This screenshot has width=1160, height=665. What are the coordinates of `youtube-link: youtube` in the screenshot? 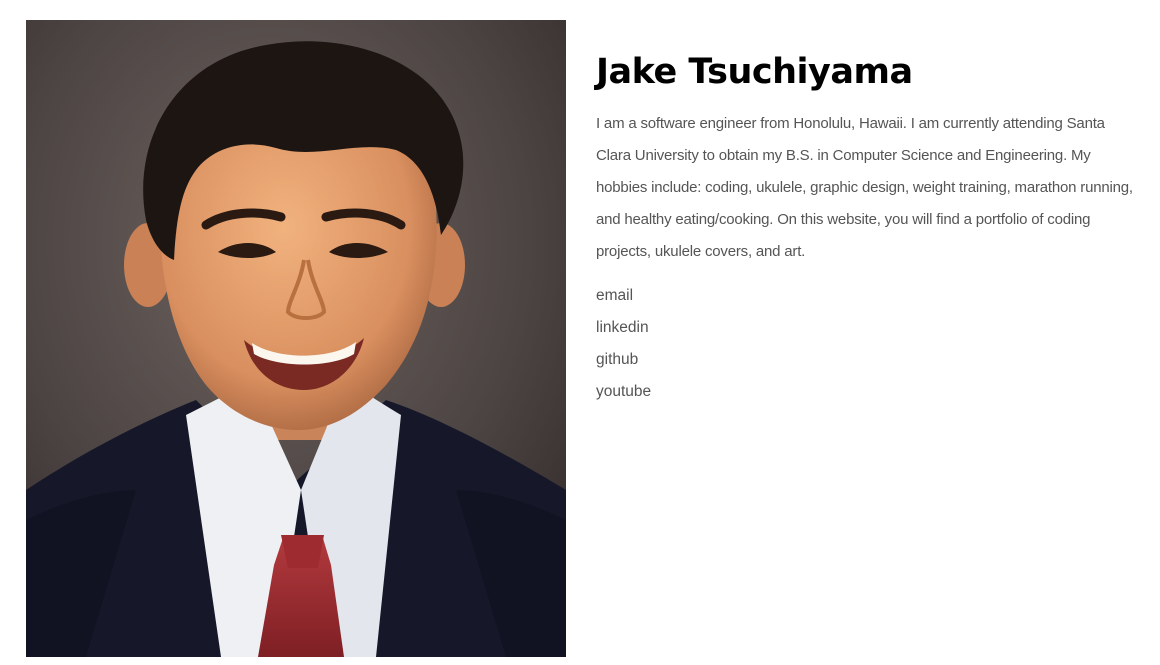 It's located at (623, 391).